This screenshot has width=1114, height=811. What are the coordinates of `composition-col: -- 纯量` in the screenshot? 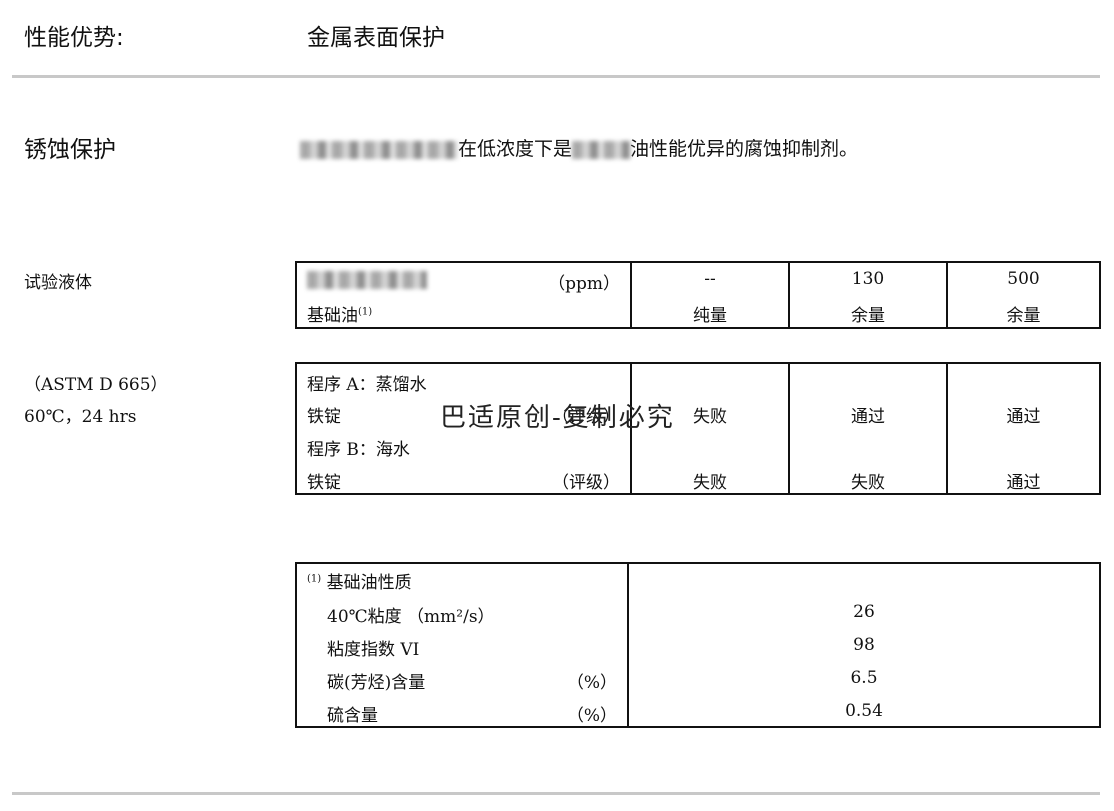 It's located at (710, 295).